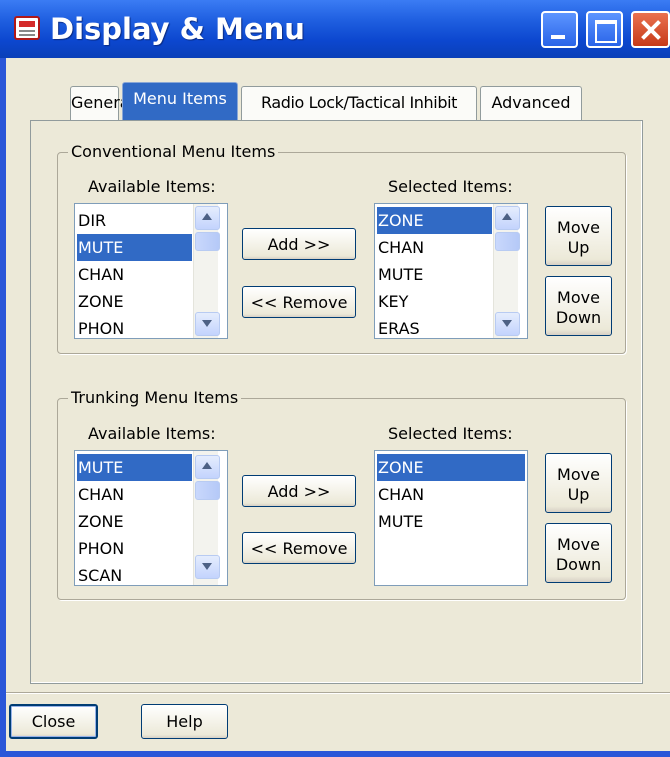 The width and height of the screenshot is (670, 757). Describe the element at coordinates (184, 721) in the screenshot. I see `help-button: Help` at that location.